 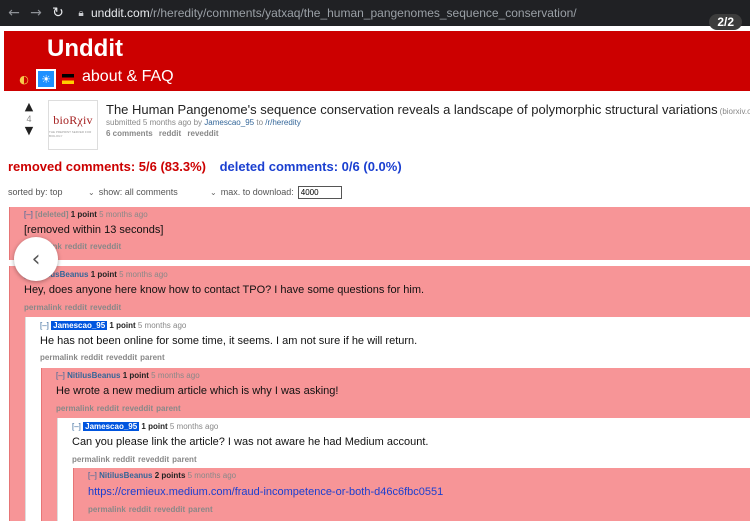 I want to click on forward-arrow-icon: →, so click(x=36, y=13).